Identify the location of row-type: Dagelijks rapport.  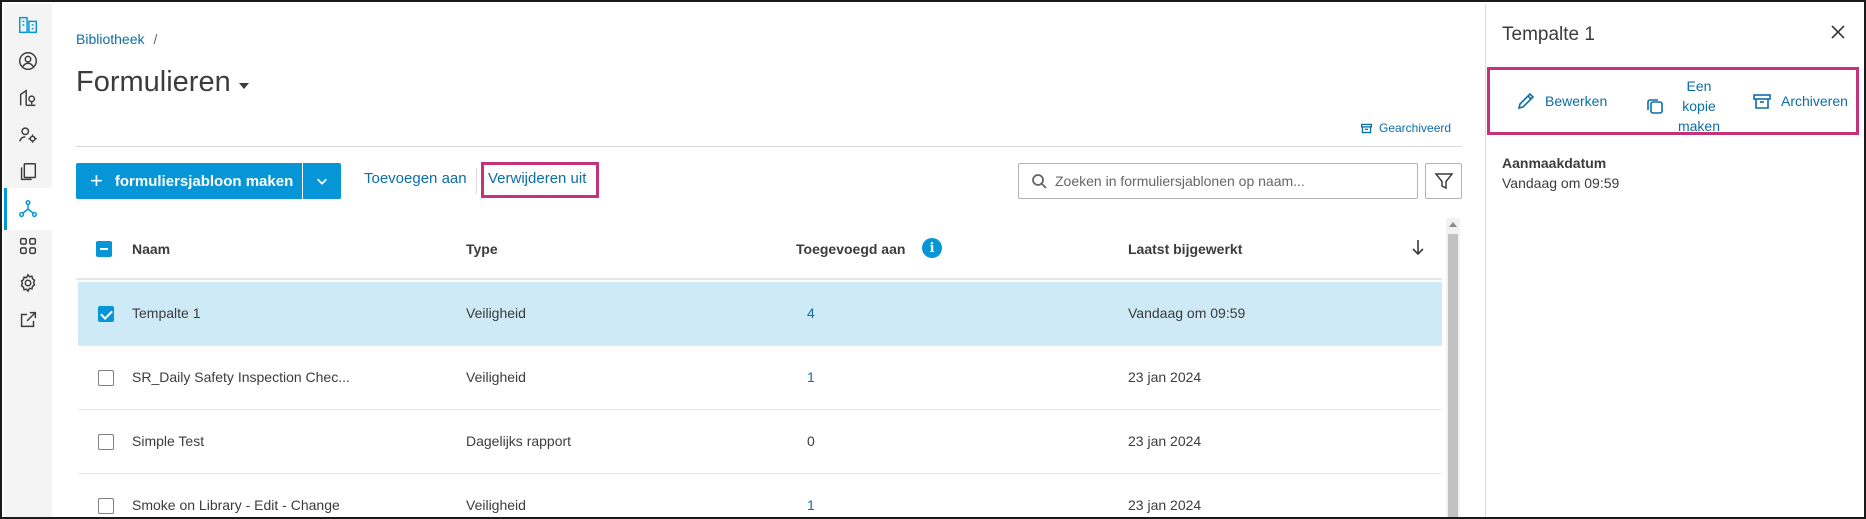
(519, 441).